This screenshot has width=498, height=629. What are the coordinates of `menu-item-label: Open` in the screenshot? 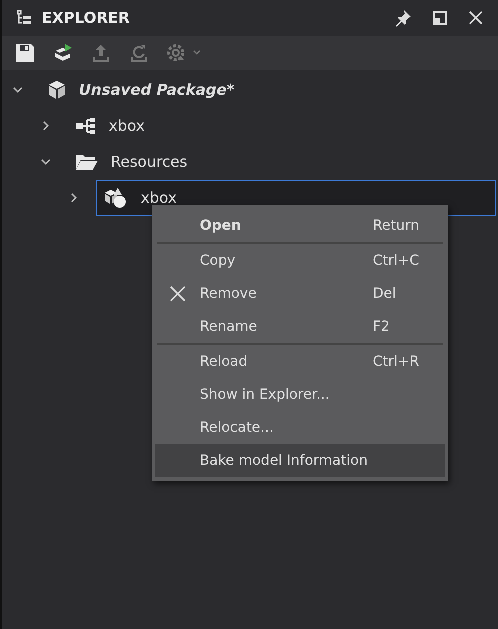 It's located at (221, 226).